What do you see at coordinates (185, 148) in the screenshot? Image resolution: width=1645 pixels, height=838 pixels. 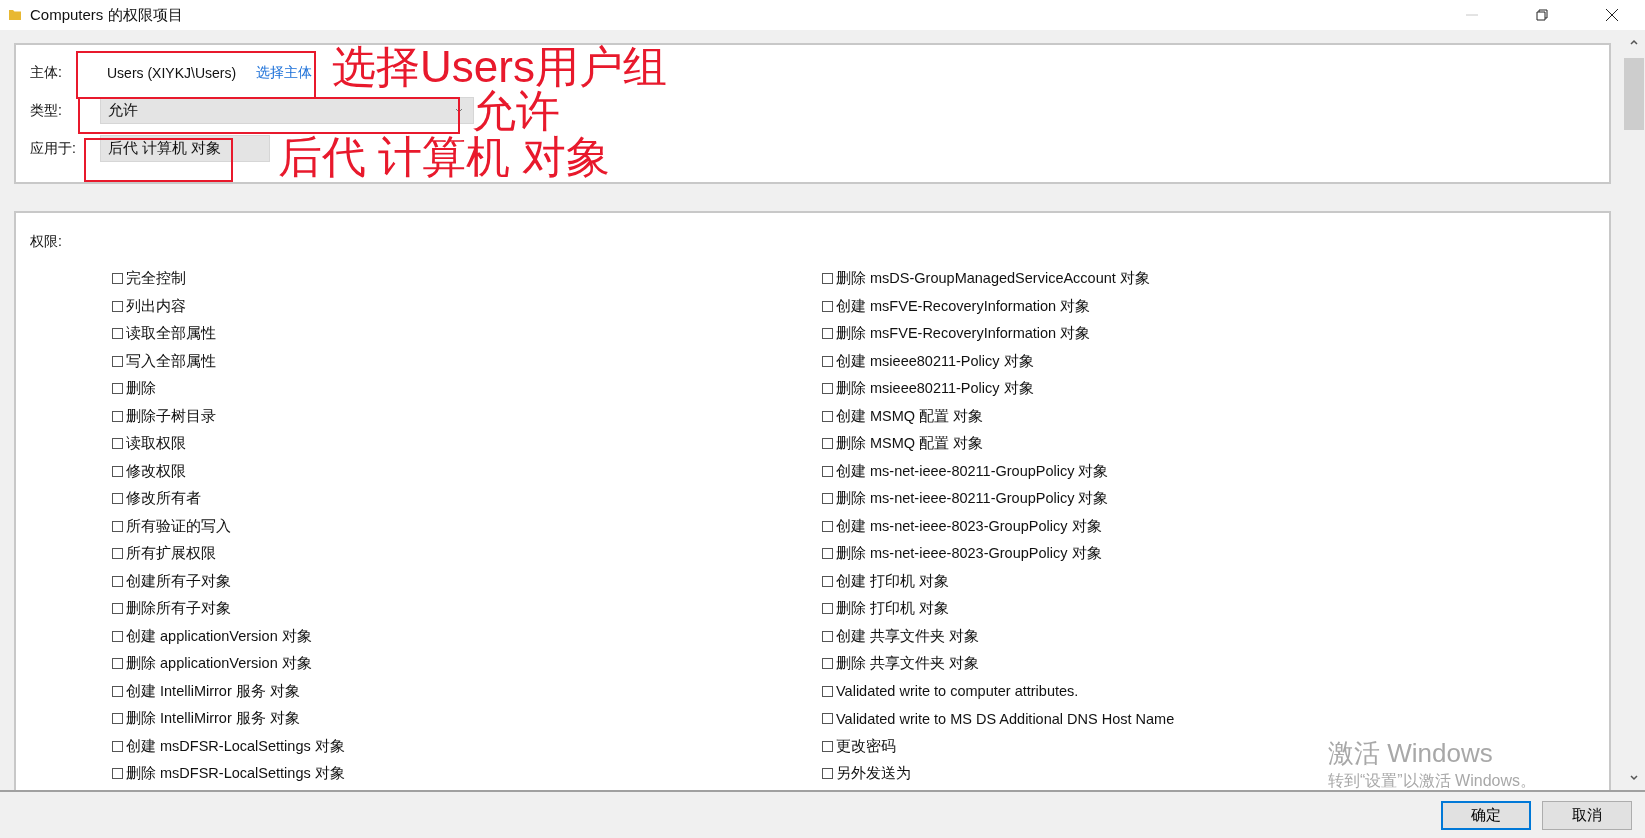 I see `applies-to-dropdown: 后代 计算机 对象` at bounding box center [185, 148].